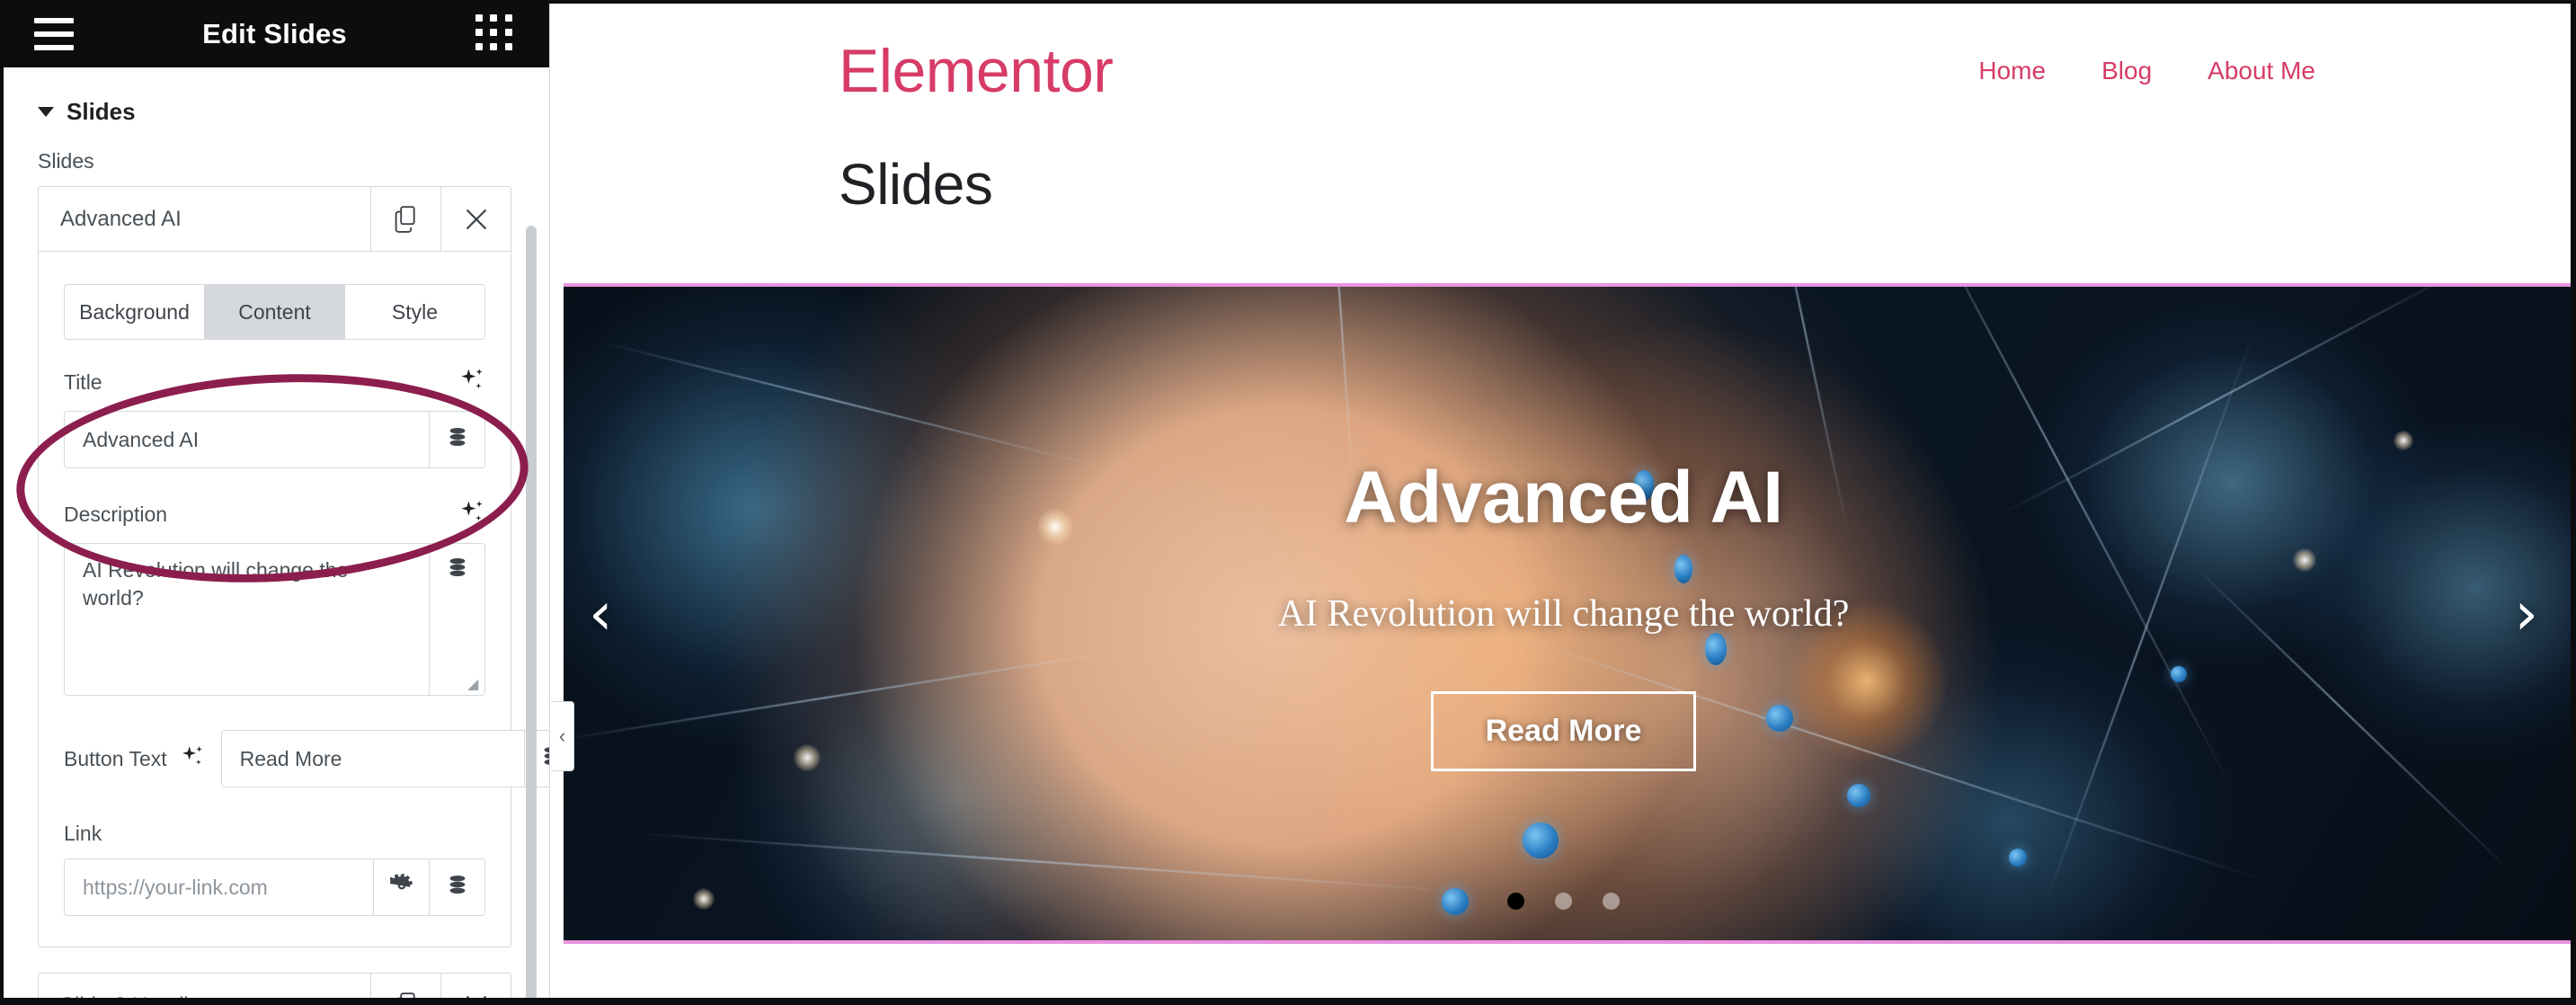 This screenshot has width=2576, height=1005. I want to click on panel-scrollbar, so click(531, 615).